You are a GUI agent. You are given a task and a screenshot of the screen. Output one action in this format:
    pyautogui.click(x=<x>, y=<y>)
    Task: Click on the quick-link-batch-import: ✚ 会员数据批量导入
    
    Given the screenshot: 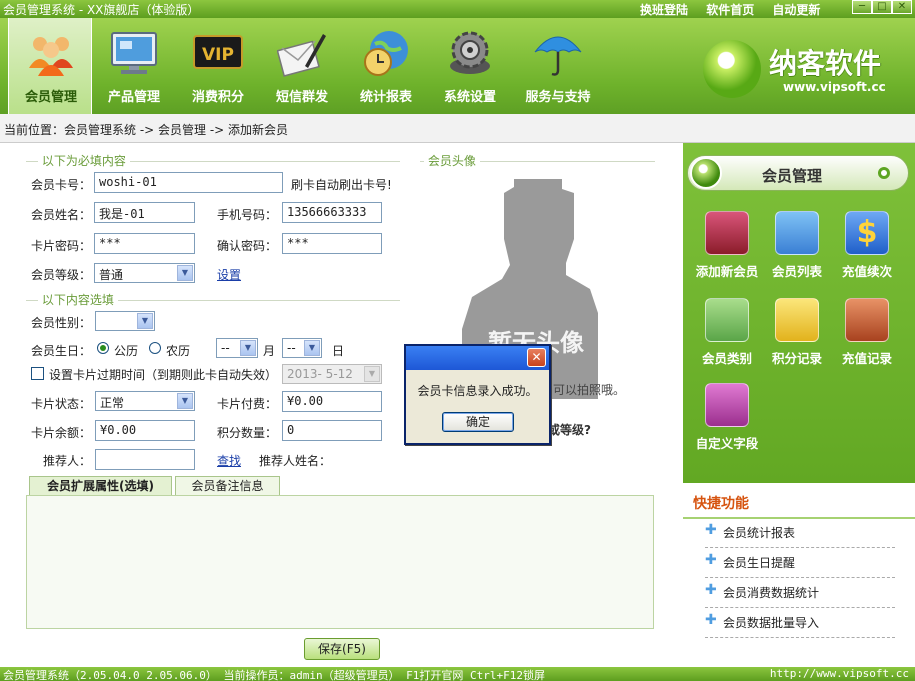 What is the action you would take?
    pyautogui.click(x=800, y=623)
    